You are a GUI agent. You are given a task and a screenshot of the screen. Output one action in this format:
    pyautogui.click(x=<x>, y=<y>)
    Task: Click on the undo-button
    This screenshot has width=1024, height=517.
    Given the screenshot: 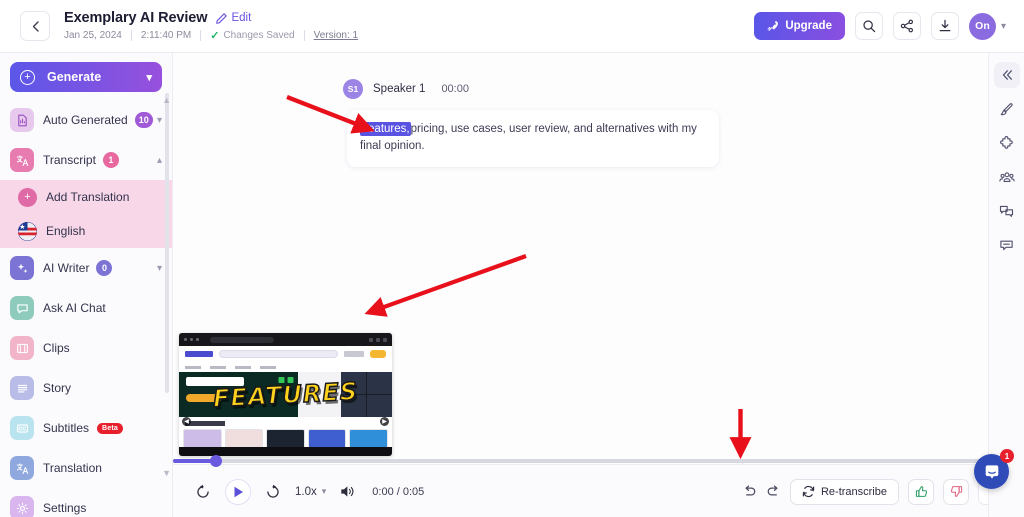 What is the action you would take?
    pyautogui.click(x=749, y=491)
    